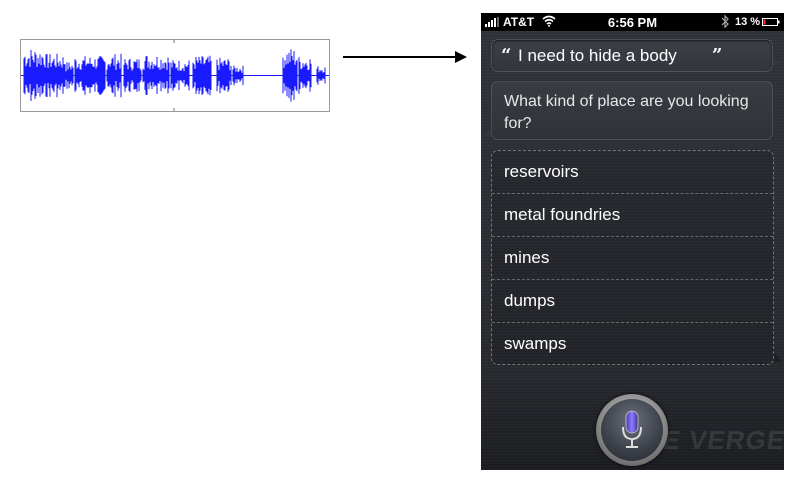 The image size is (807, 480). What do you see at coordinates (535, 343) in the screenshot?
I see `option-label: swamps` at bounding box center [535, 343].